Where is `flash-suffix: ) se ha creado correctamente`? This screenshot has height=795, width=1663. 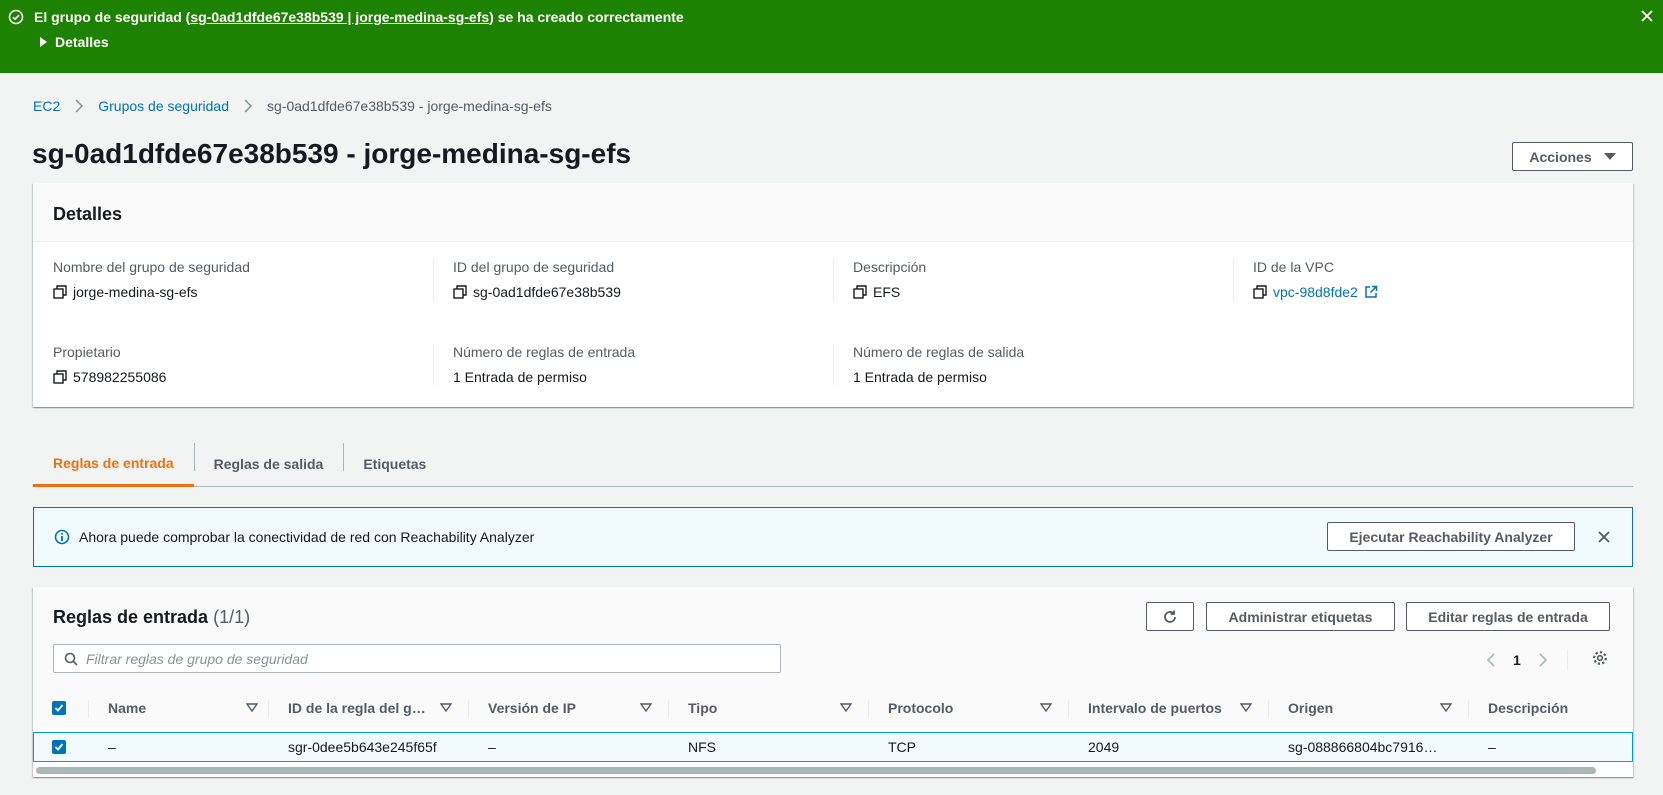 flash-suffix: ) se ha creado correctamente is located at coordinates (586, 17).